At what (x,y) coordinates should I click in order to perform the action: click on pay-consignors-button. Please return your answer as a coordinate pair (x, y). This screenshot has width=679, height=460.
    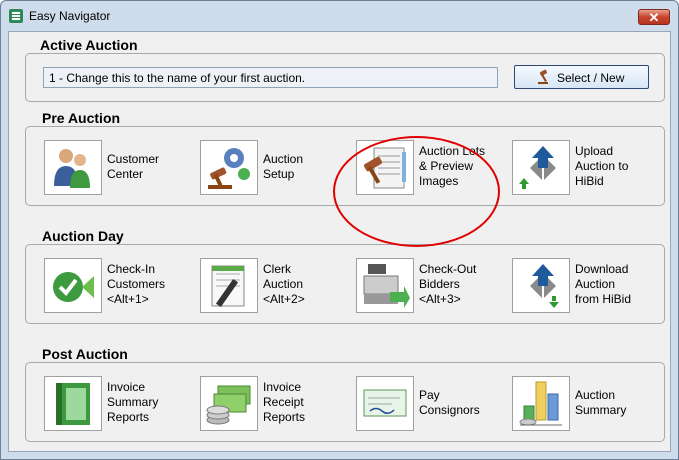
    Looking at the image, I should click on (385, 403).